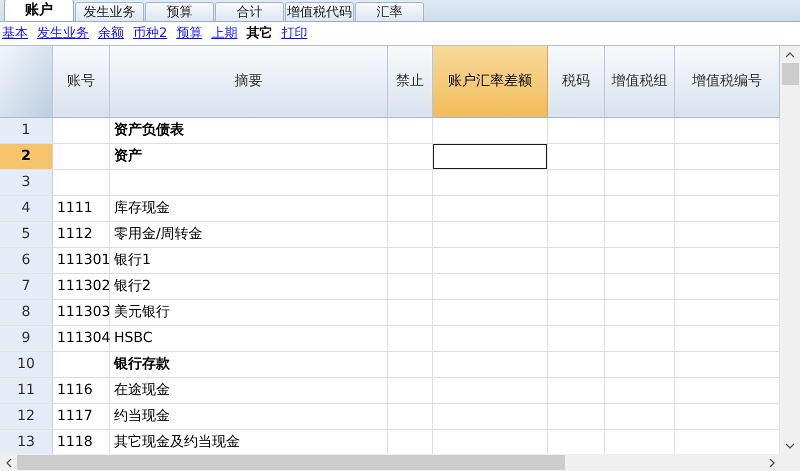  Describe the element at coordinates (179, 11) in the screenshot. I see `tab: 预算` at that location.